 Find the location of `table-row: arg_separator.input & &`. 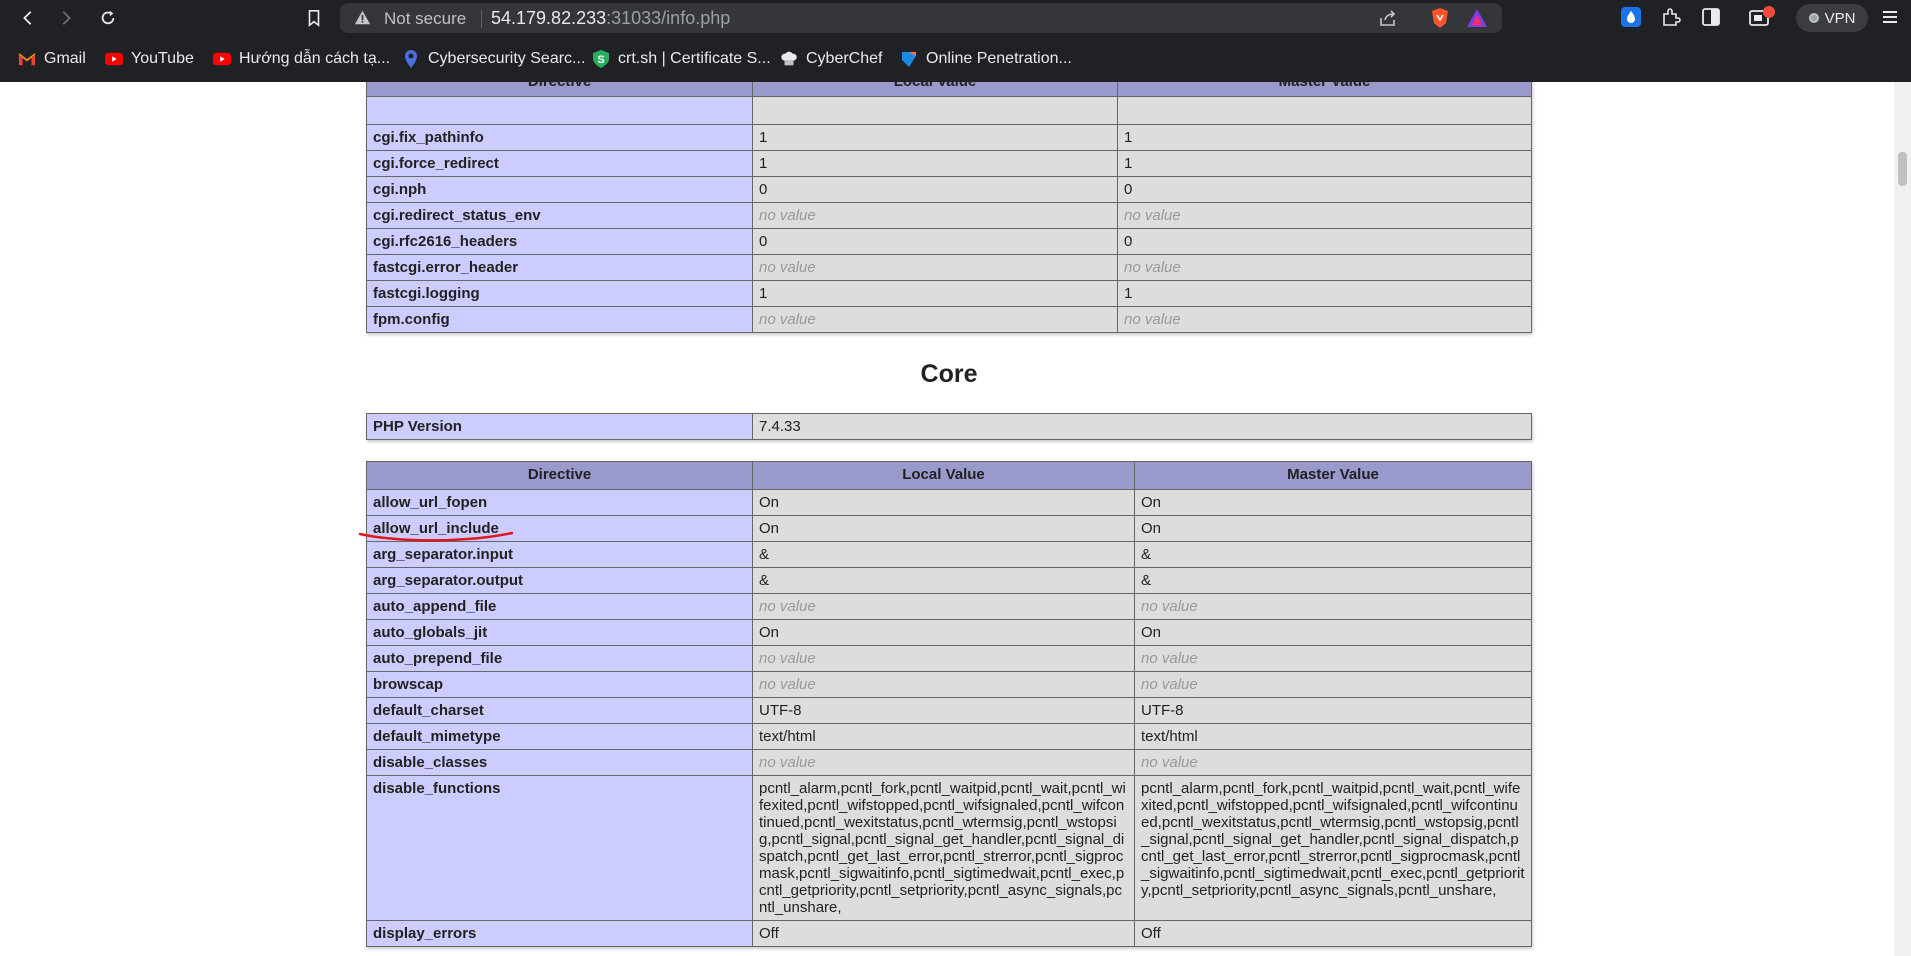

table-row: arg_separator.input & & is located at coordinates (949, 554).